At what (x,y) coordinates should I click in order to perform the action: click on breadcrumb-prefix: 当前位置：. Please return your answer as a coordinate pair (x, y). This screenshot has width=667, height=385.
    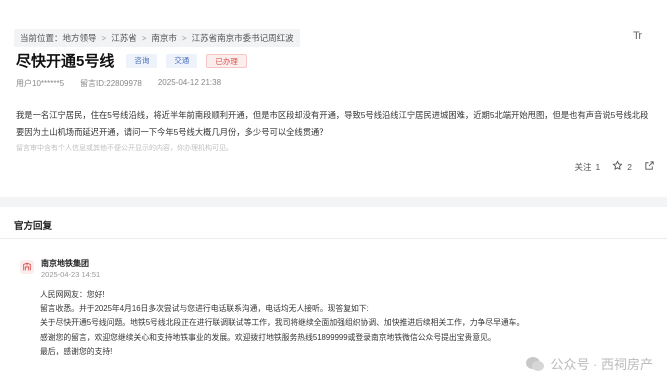
    Looking at the image, I should click on (41, 38).